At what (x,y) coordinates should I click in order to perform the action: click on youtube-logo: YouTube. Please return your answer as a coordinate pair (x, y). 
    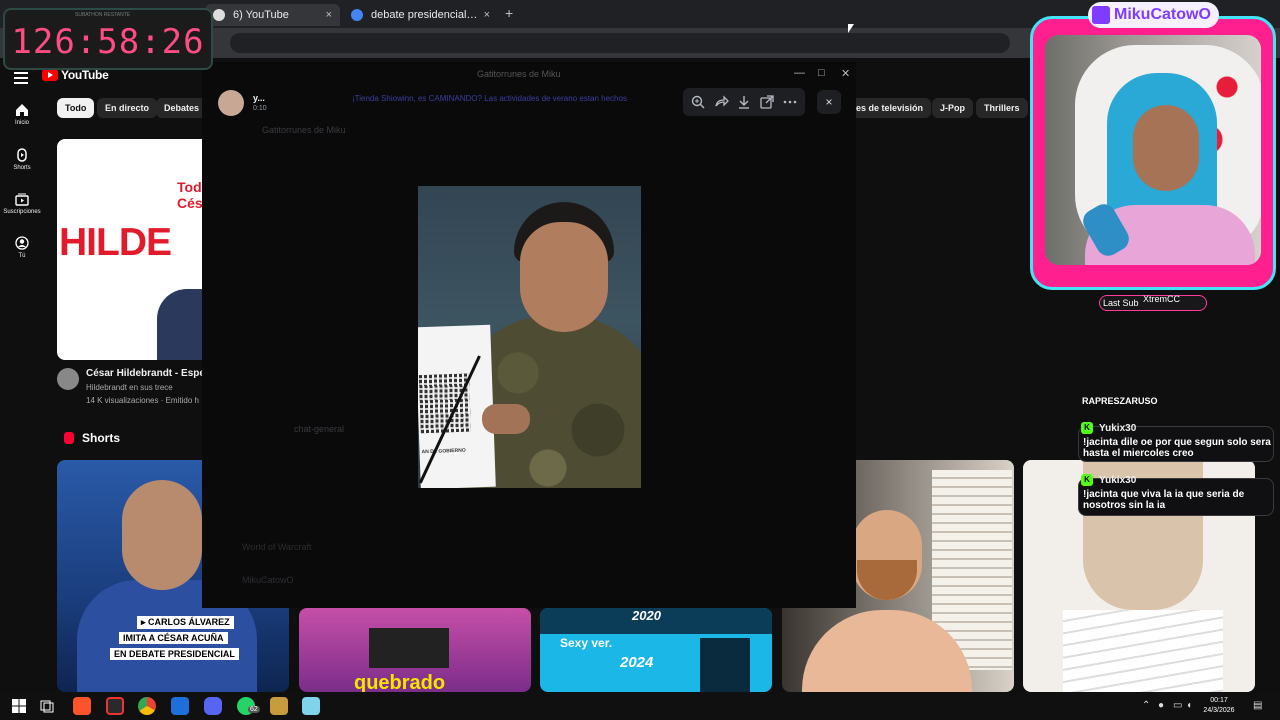
    Looking at the image, I should click on (75, 75).